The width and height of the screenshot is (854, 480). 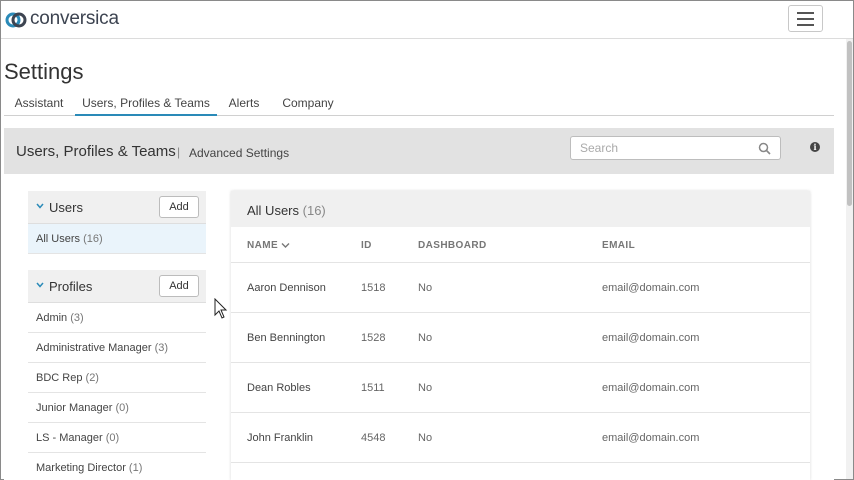 I want to click on sidebar-item-profile: Administrative Manager (3), so click(x=117, y=348).